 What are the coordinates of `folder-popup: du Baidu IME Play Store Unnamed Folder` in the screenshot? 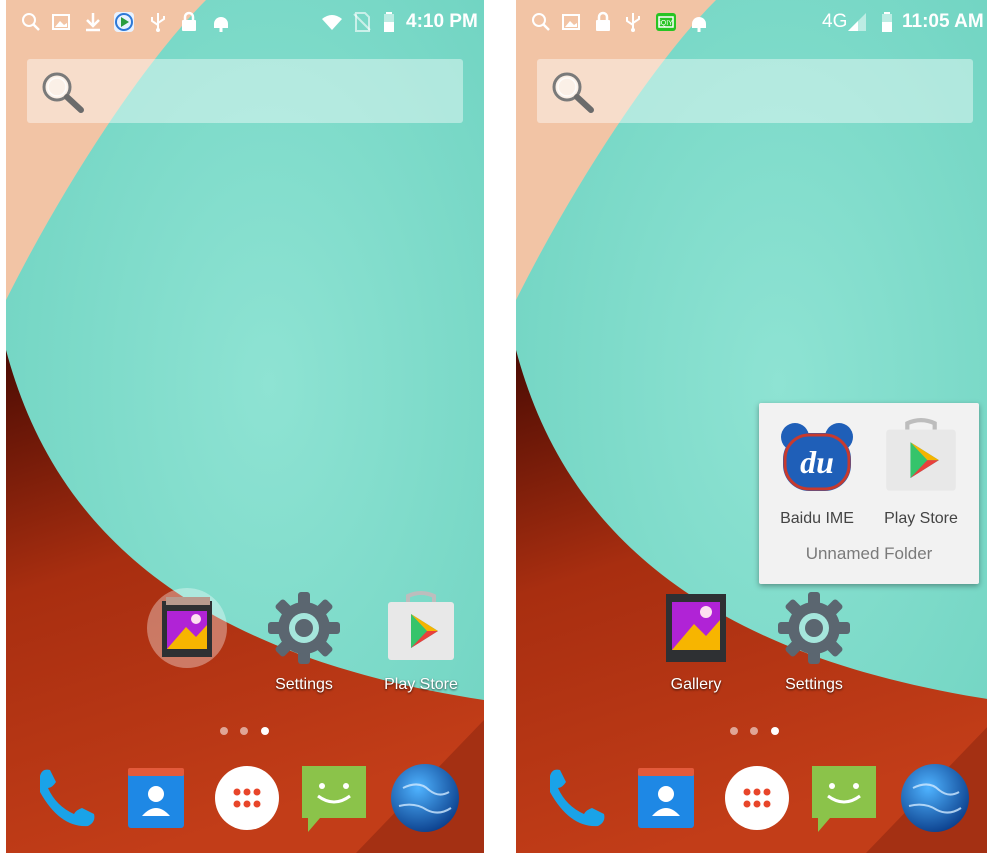 It's located at (869, 493).